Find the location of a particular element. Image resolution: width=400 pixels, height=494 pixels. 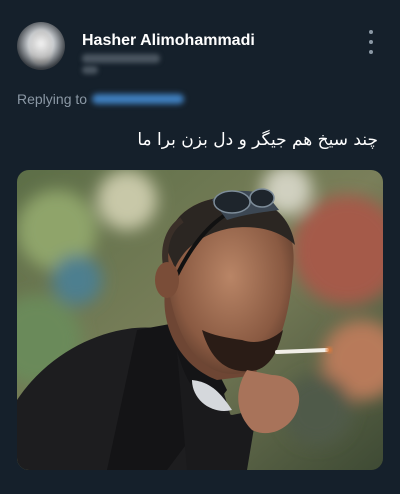

author-display-name: Hasher Alimohammadi is located at coordinates (168, 41).